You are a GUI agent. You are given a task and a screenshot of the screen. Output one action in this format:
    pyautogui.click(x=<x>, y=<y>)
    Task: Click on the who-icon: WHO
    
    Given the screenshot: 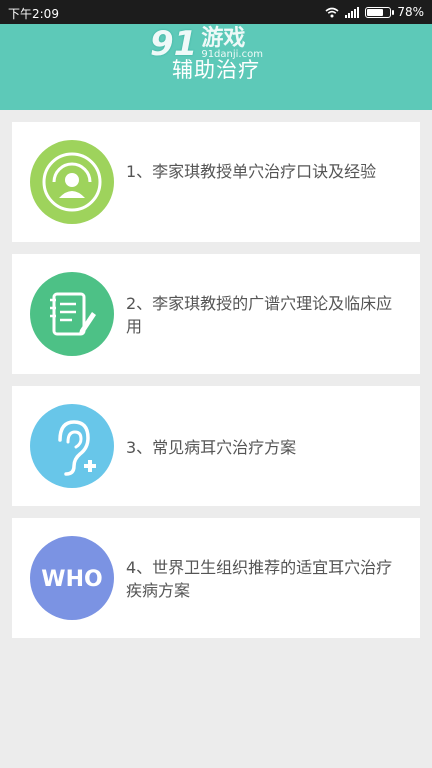 What is the action you would take?
    pyautogui.click(x=72, y=578)
    